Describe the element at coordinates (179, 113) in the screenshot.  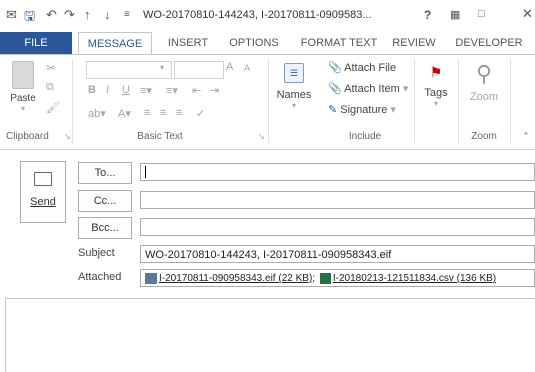
I see `align-right-icon: ≡` at that location.